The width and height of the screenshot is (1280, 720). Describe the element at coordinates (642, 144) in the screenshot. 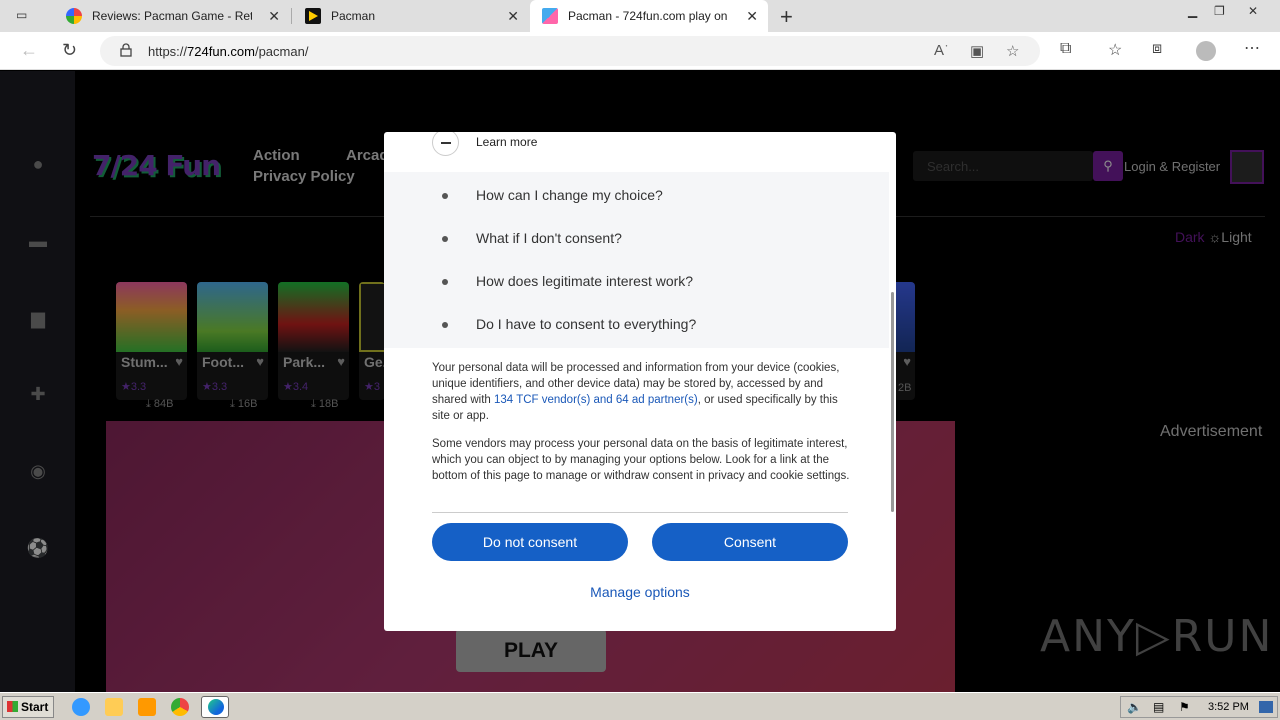

I see `learn-more-toggle: Learn more` at that location.